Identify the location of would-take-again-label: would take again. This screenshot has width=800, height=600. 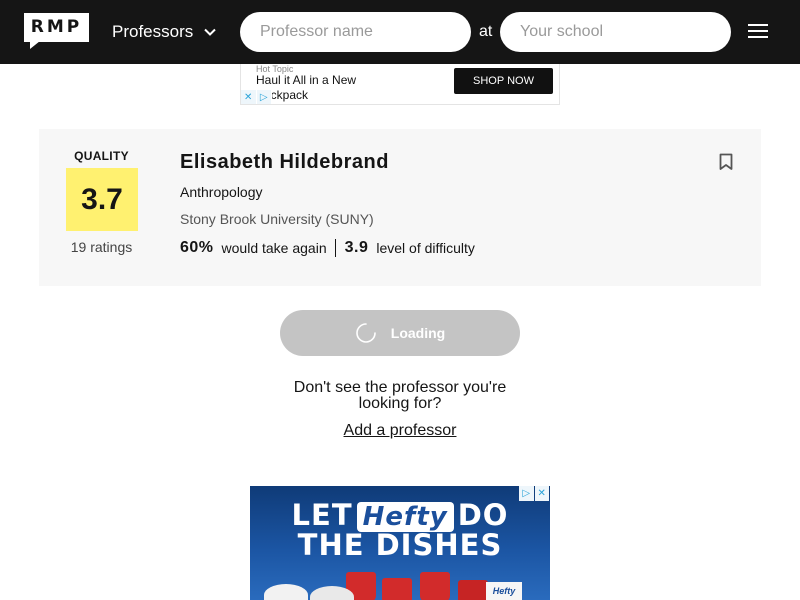
(274, 248).